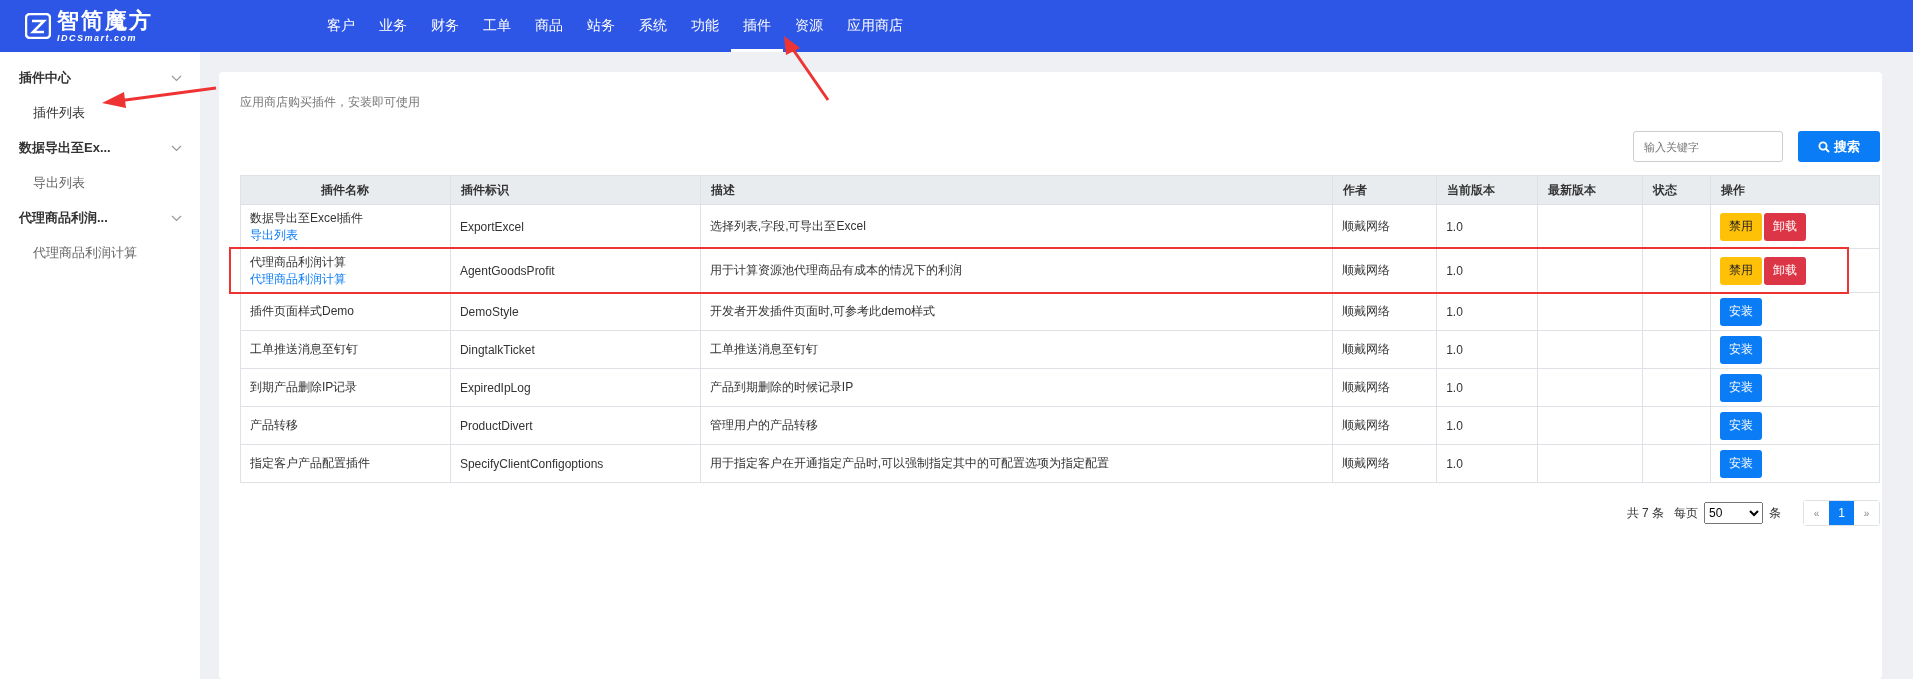 The width and height of the screenshot is (1913, 679). What do you see at coordinates (1795, 190) in the screenshot?
I see `column-header: 操作` at bounding box center [1795, 190].